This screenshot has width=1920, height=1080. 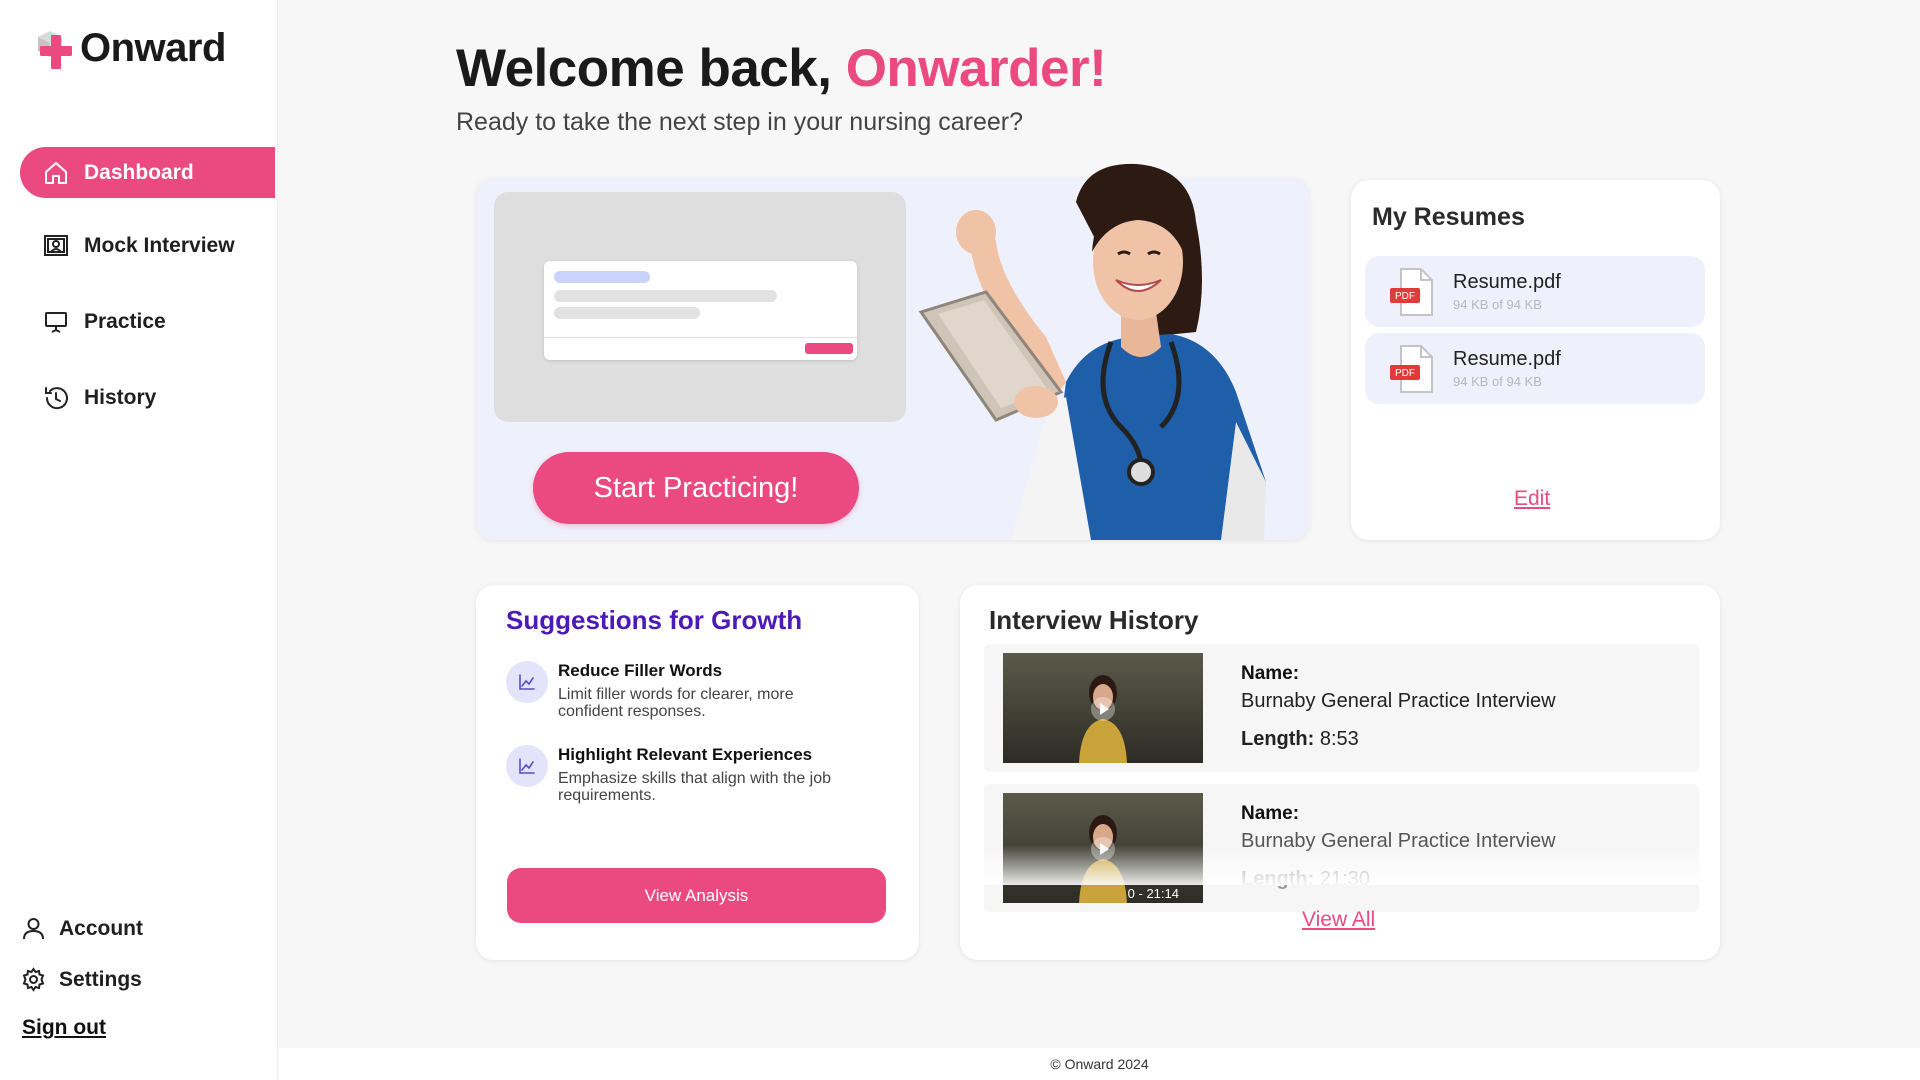 What do you see at coordinates (56, 322) in the screenshot?
I see `presentation-icon` at bounding box center [56, 322].